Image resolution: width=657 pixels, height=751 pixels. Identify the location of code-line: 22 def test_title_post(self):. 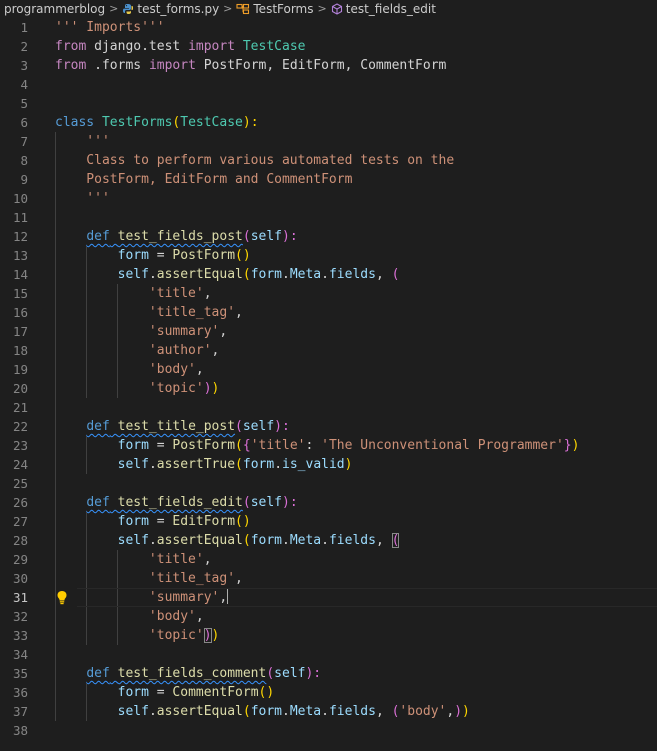
(328, 426).